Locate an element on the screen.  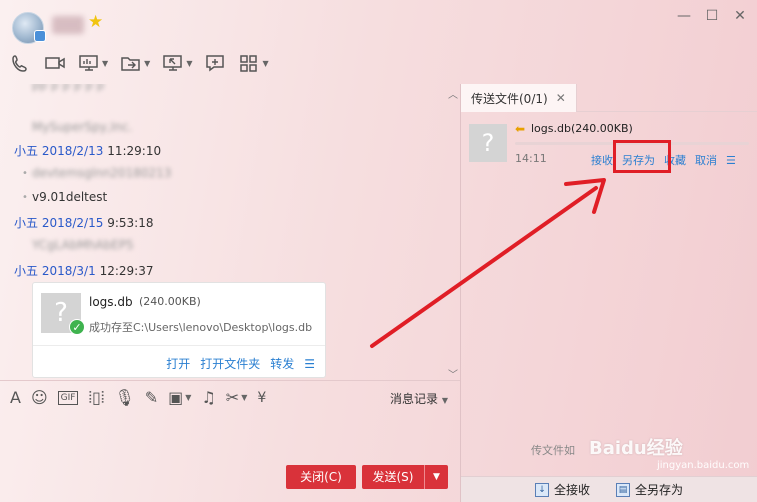
tab-file-transfer: 传送文件(0/1) ✕ is located at coordinates (519, 98).